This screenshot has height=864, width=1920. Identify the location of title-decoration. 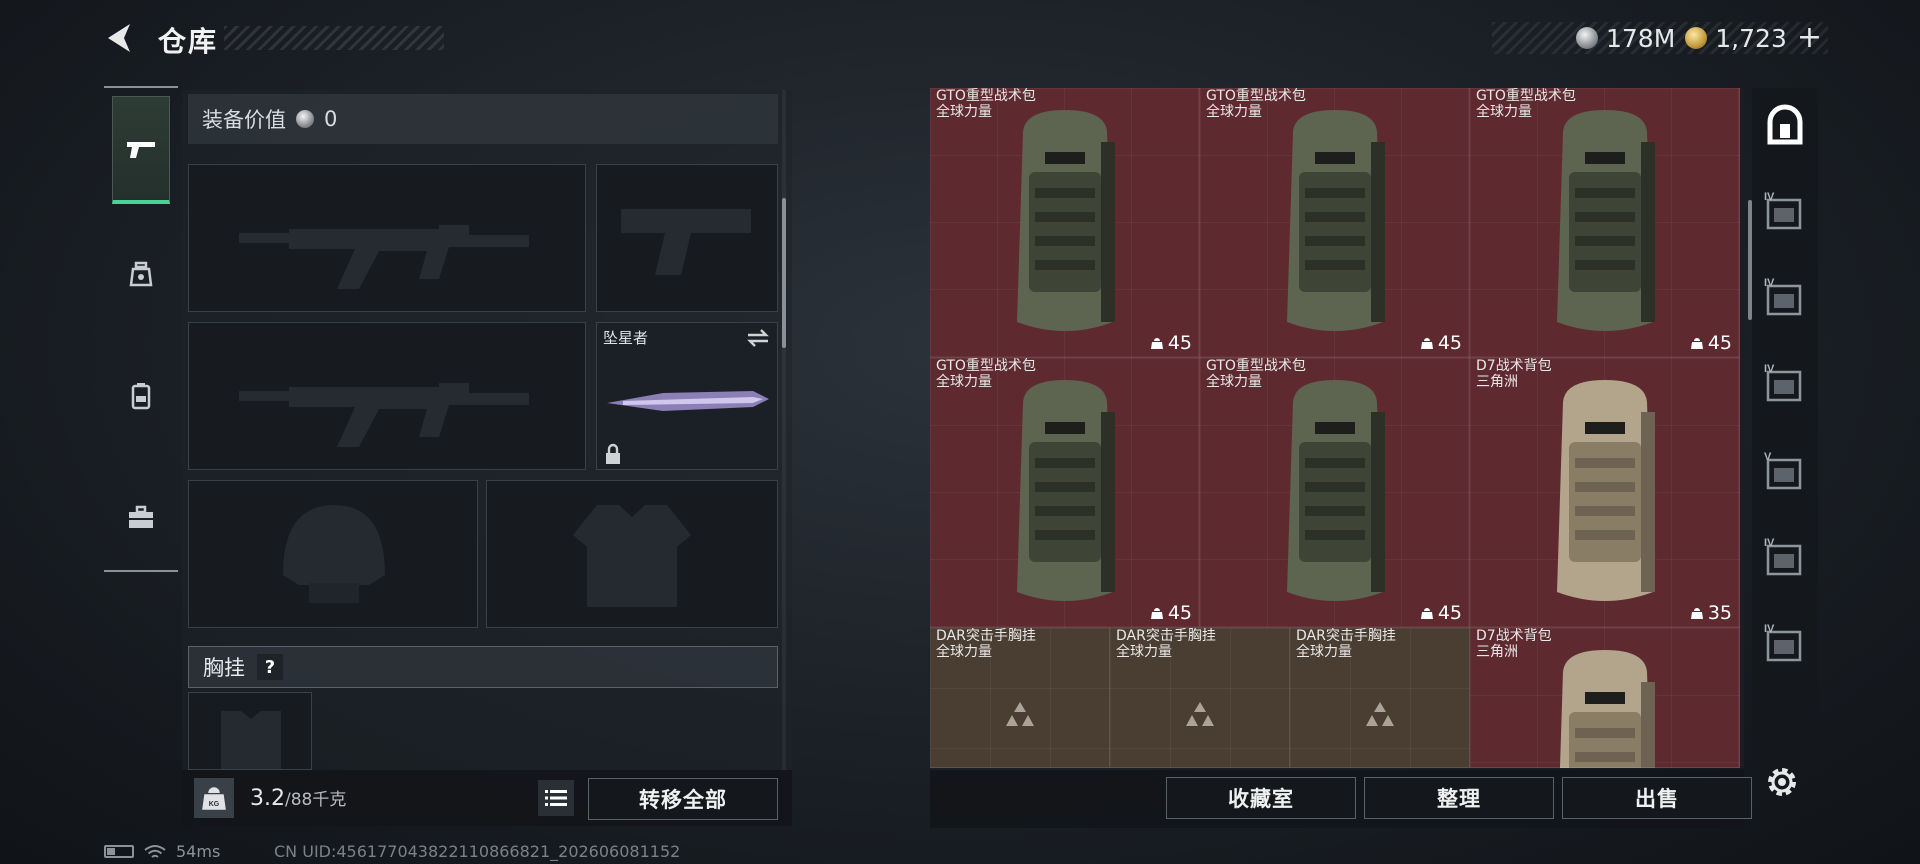
(334, 38).